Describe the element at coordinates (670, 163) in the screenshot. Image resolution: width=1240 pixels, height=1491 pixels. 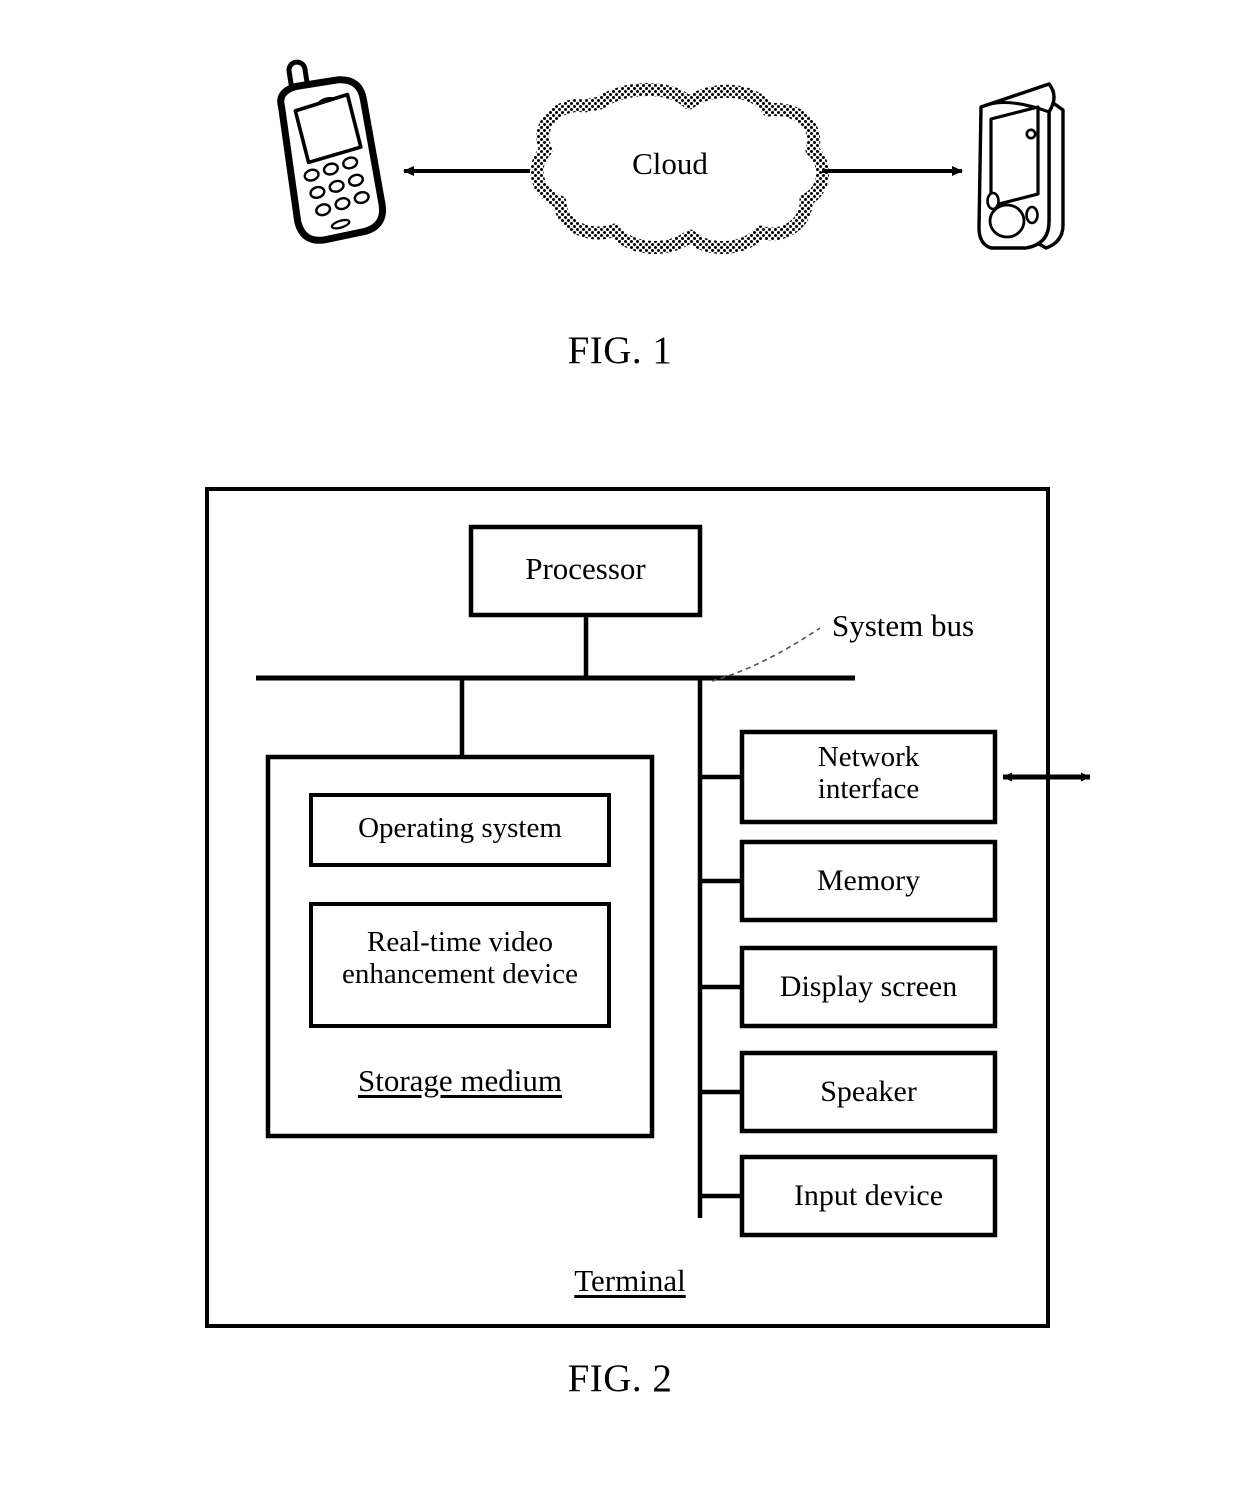
I see `cloud-label: Cloud` at that location.